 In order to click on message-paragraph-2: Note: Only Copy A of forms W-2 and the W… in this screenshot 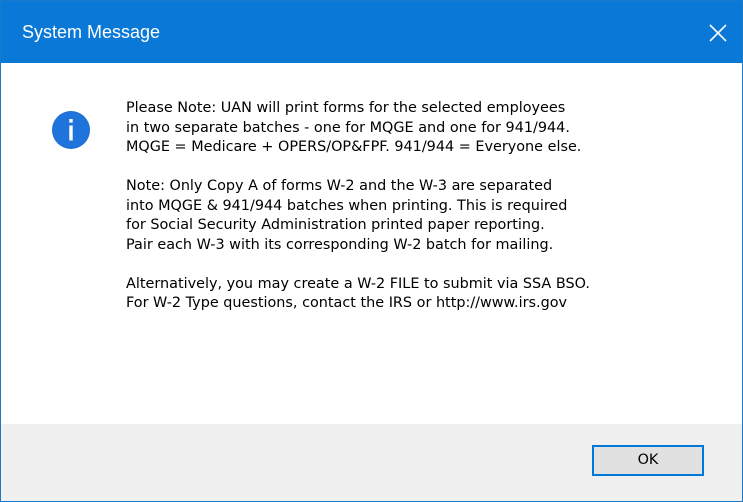, I will do `click(347, 215)`.